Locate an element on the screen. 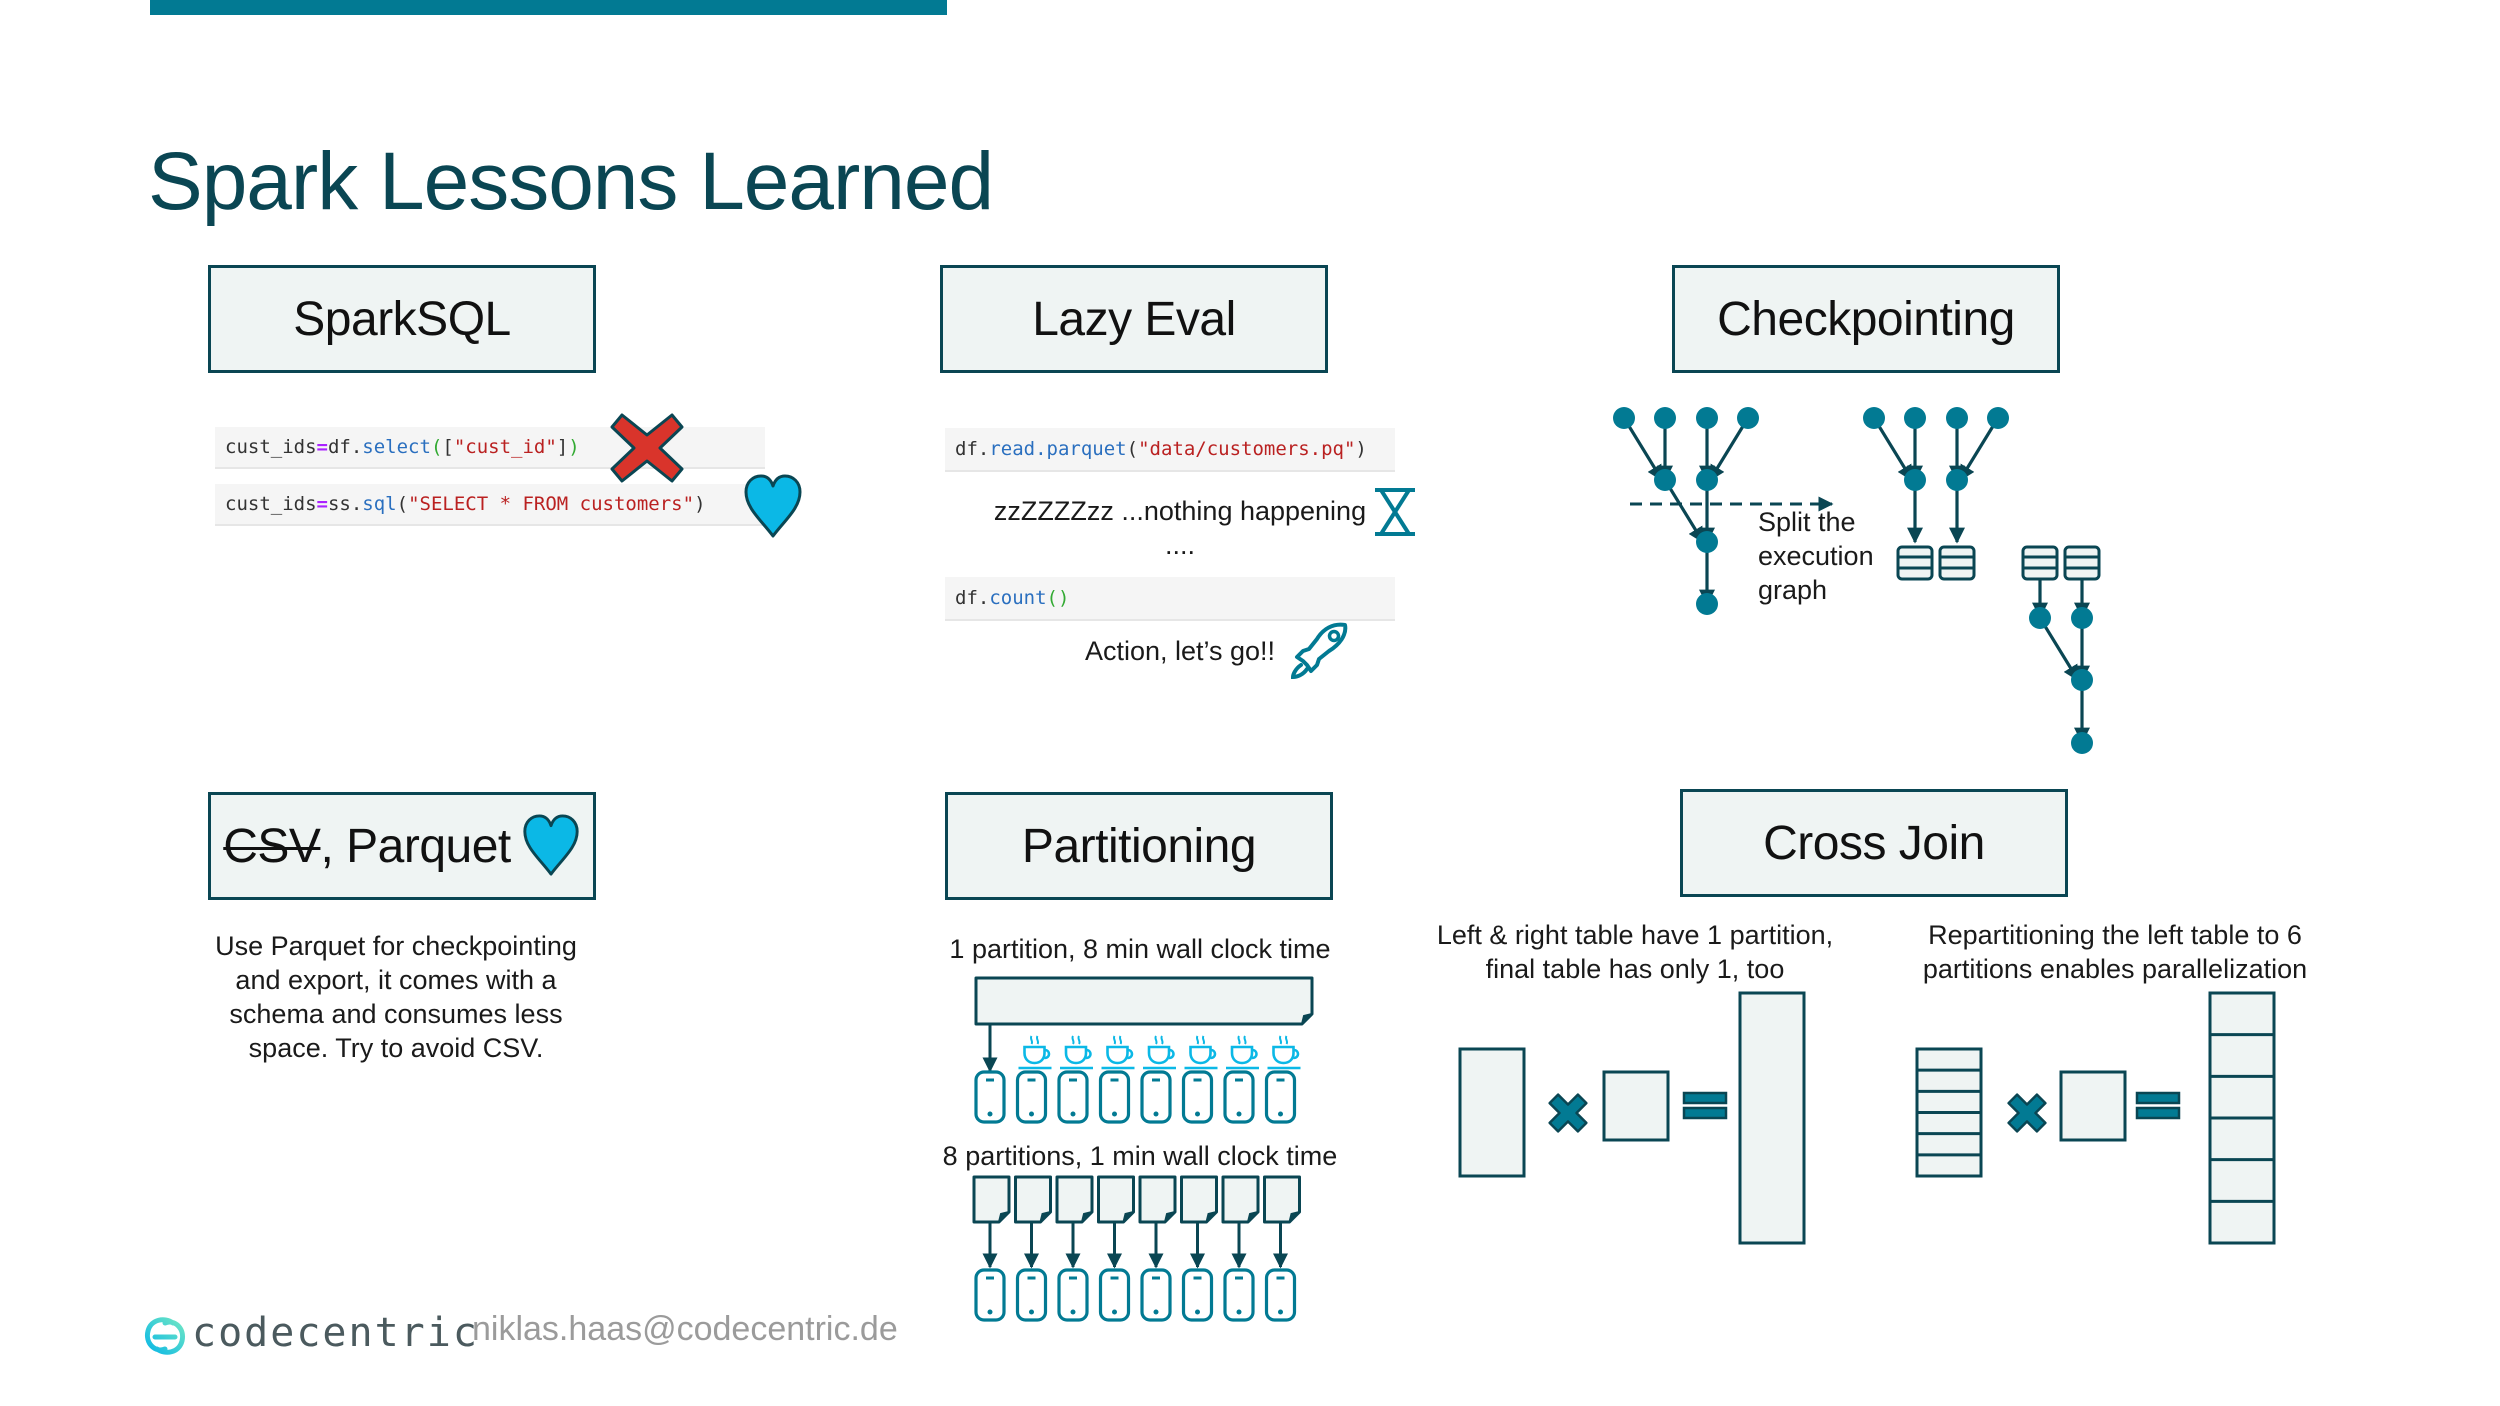 The image size is (2500, 1406). code-line-read-parquet: df. read.parquet("data/customers.pq") is located at coordinates (1170, 450).